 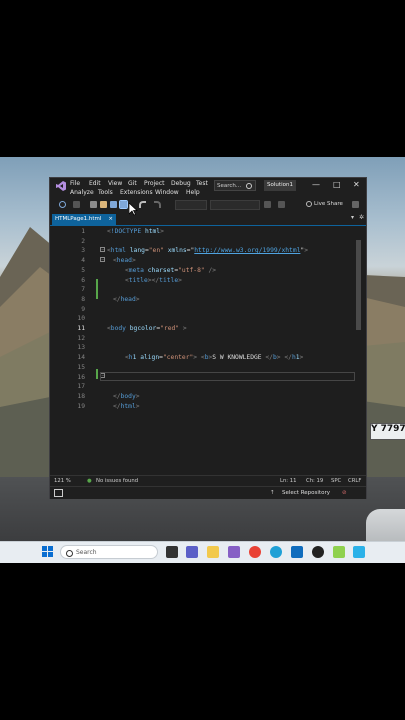 I want to click on windows-start-icon, so click(x=47, y=551).